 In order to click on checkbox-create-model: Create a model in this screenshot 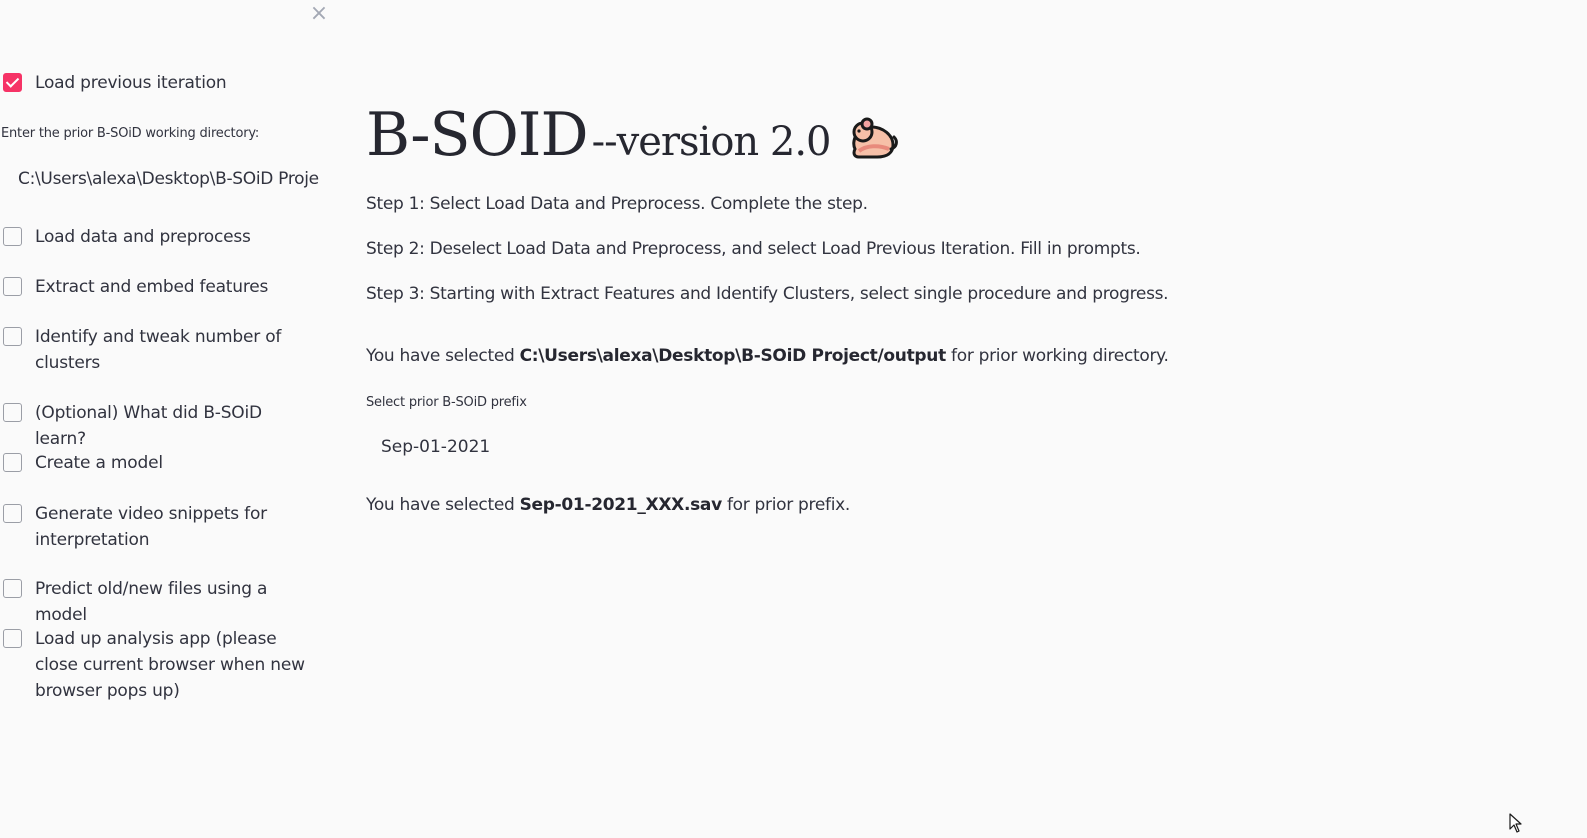, I will do `click(160, 463)`.